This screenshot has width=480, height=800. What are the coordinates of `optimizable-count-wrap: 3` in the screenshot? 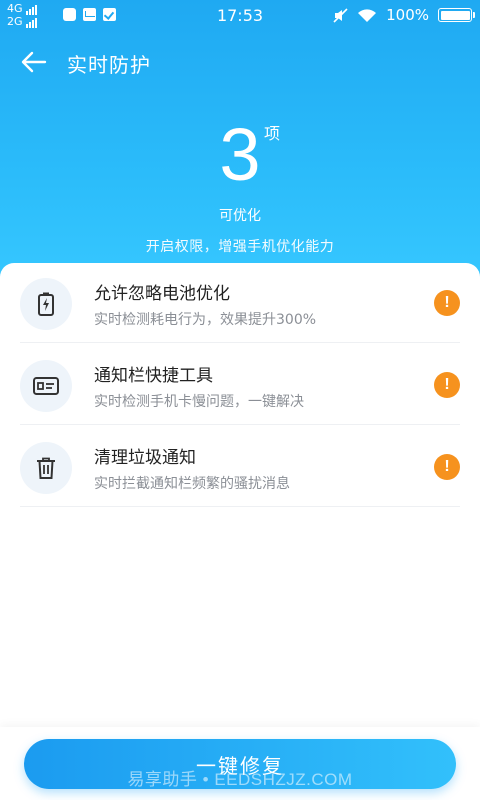 It's located at (240, 155).